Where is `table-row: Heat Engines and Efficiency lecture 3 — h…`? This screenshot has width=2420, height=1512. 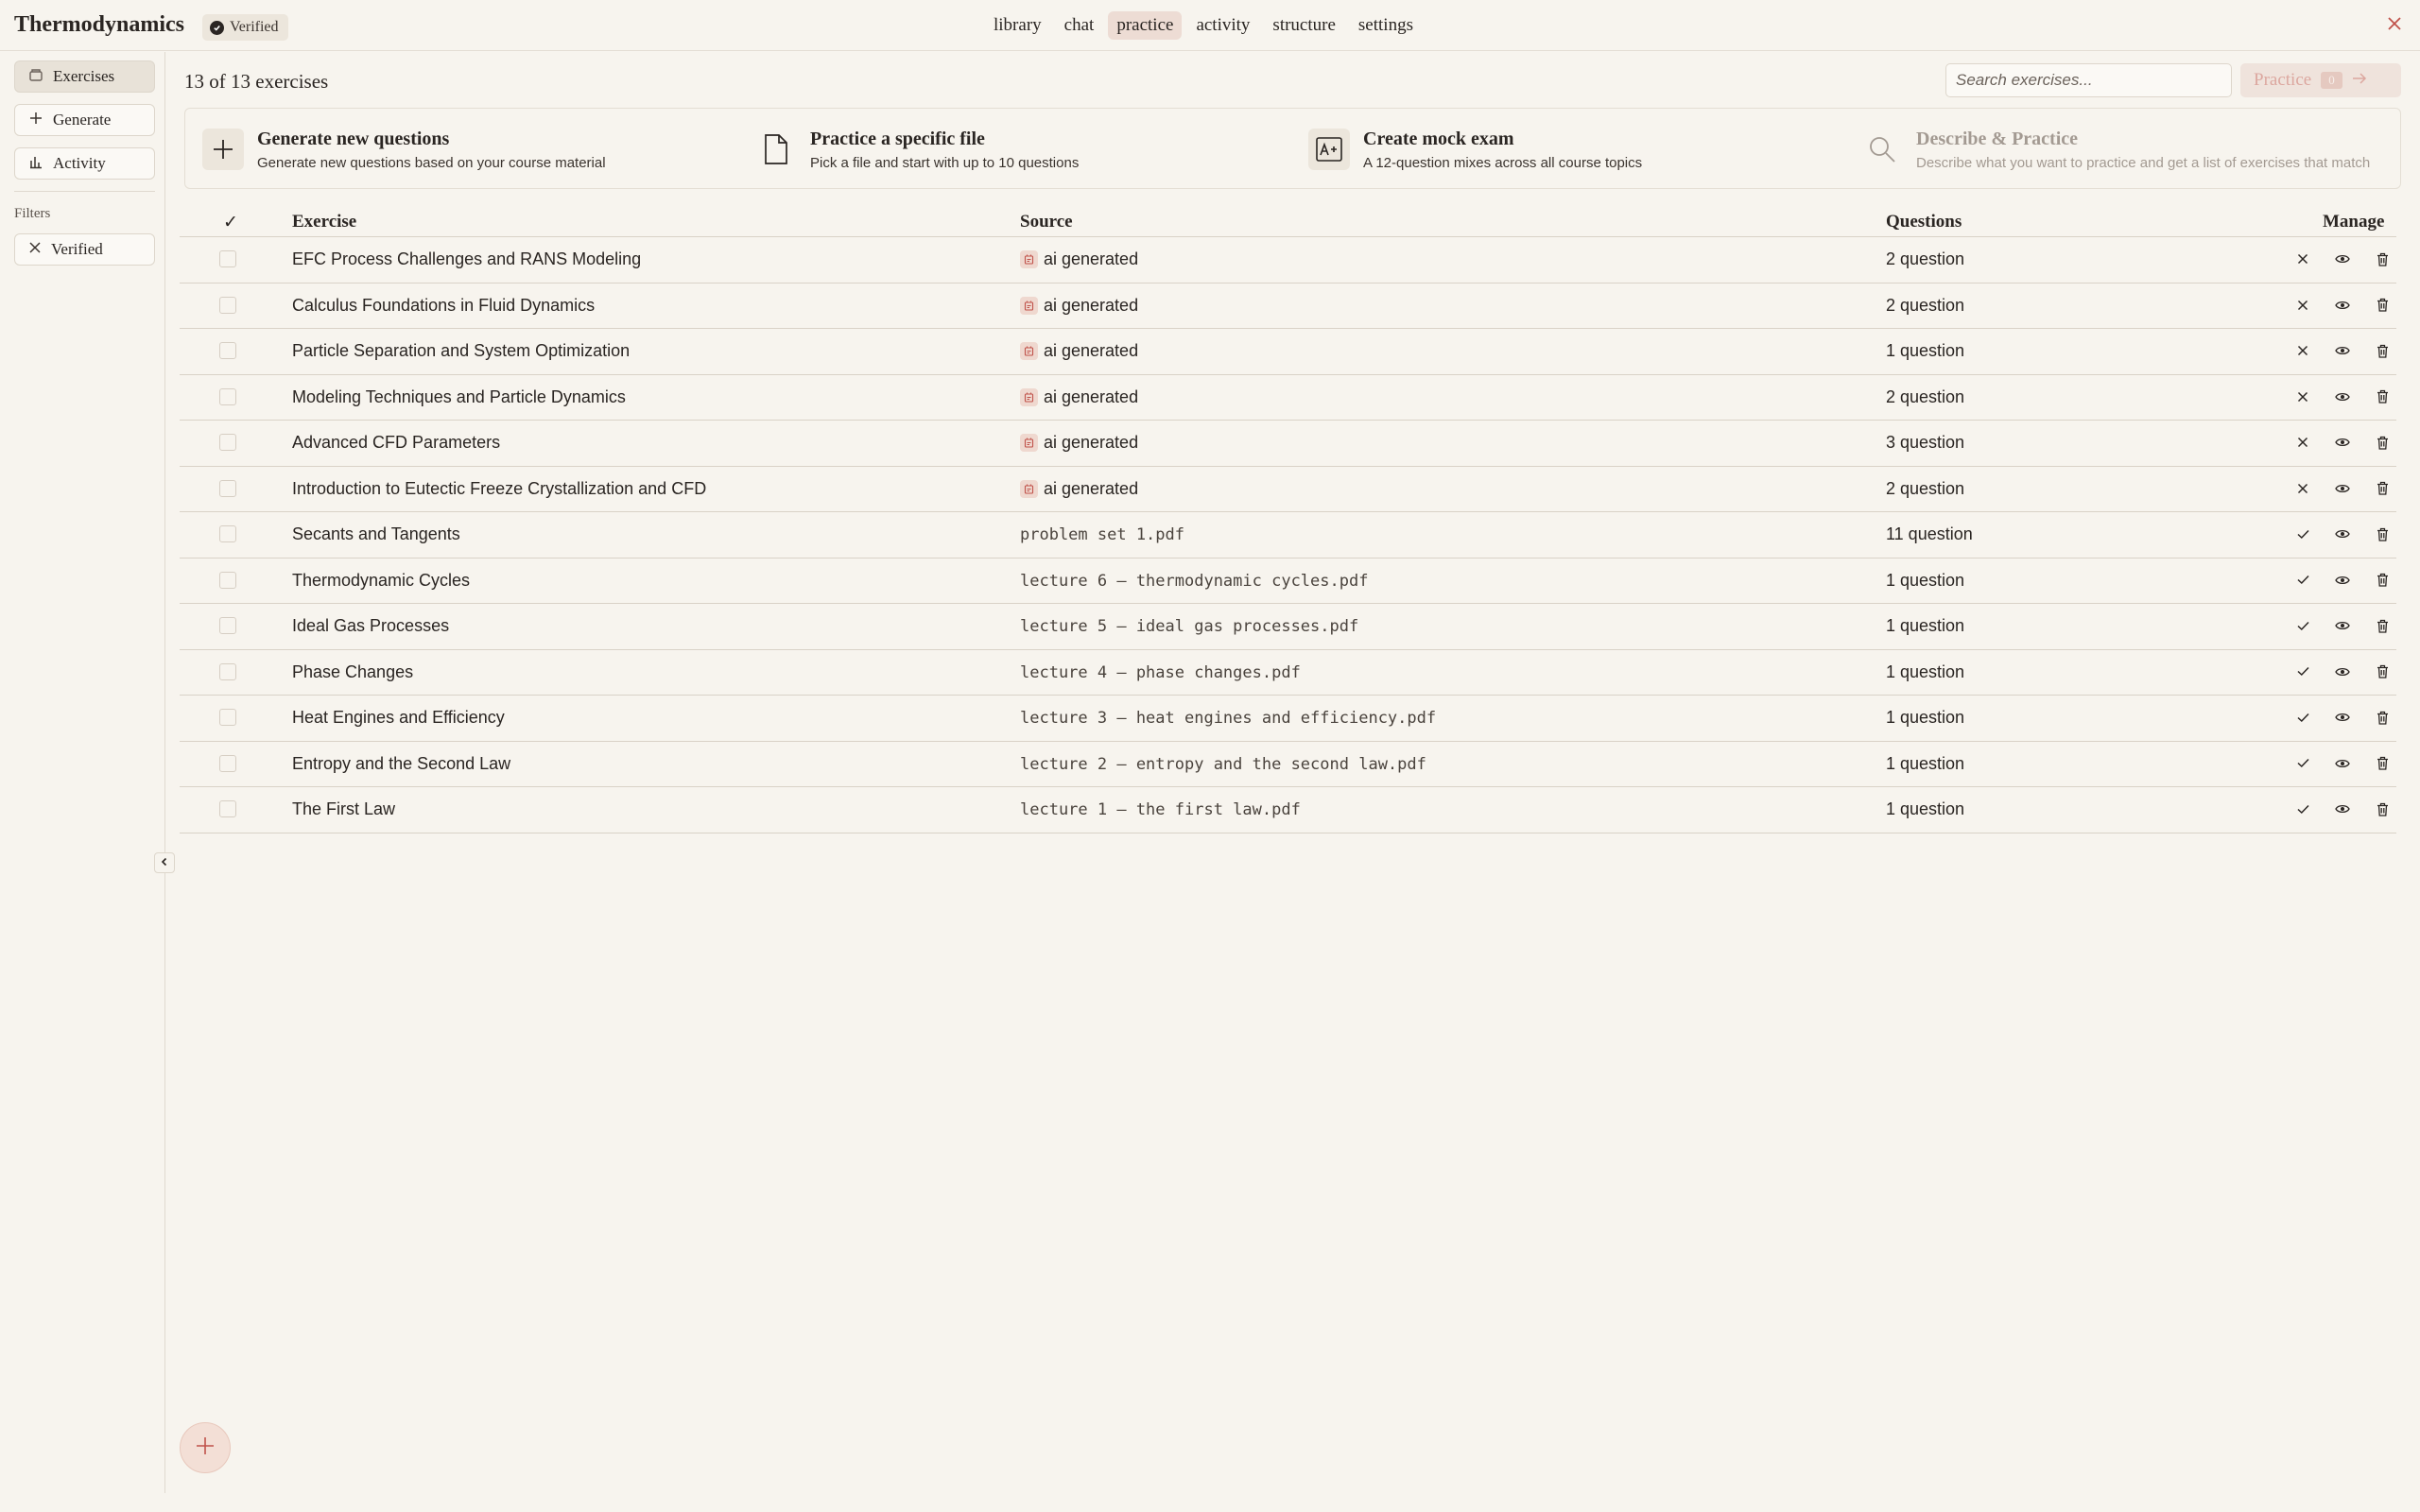 table-row: Heat Engines and Efficiency lecture 3 — h… is located at coordinates (1288, 719).